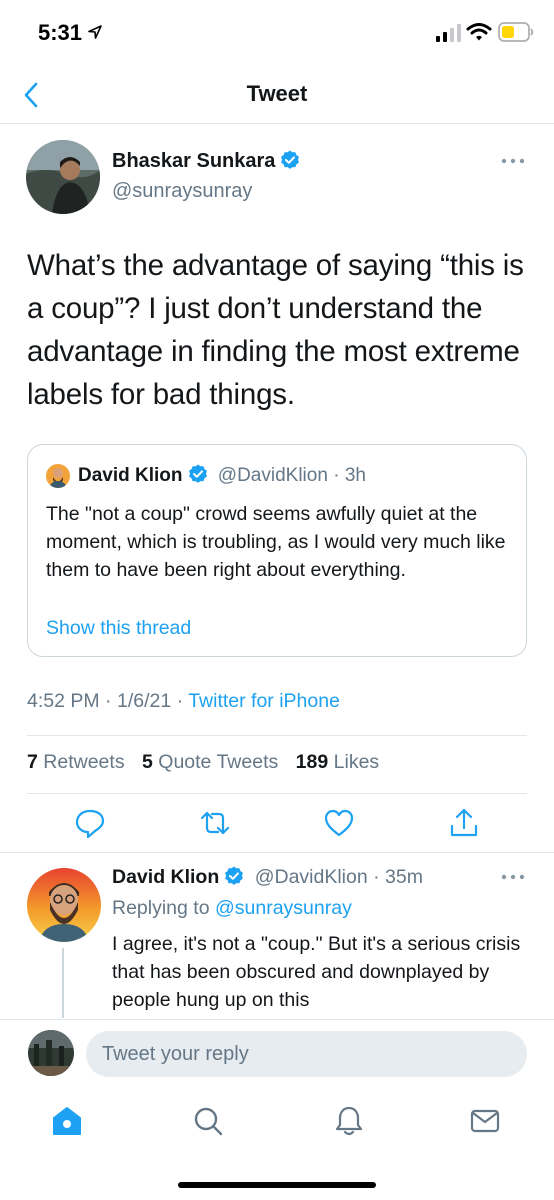 The height and width of the screenshot is (1200, 554). I want to click on retweets-count: 7, so click(32, 762).